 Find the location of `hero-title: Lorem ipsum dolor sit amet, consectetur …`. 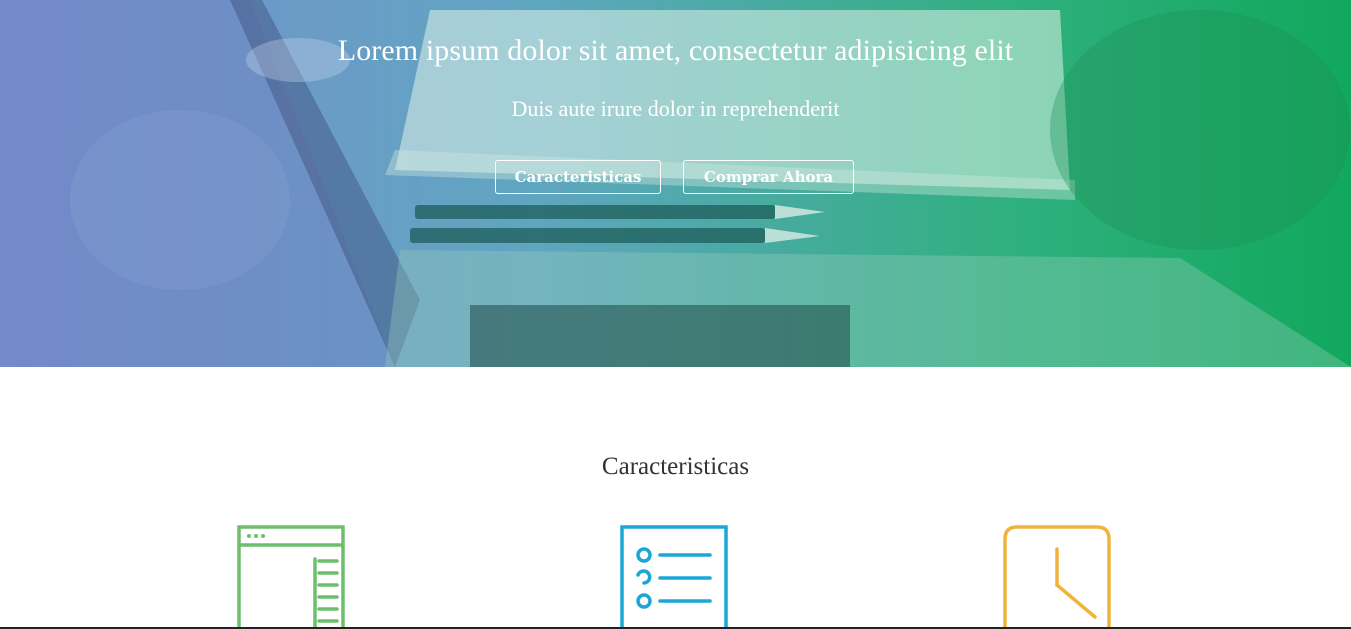

hero-title: Lorem ipsum dolor sit amet, consectetur … is located at coordinates (675, 50).